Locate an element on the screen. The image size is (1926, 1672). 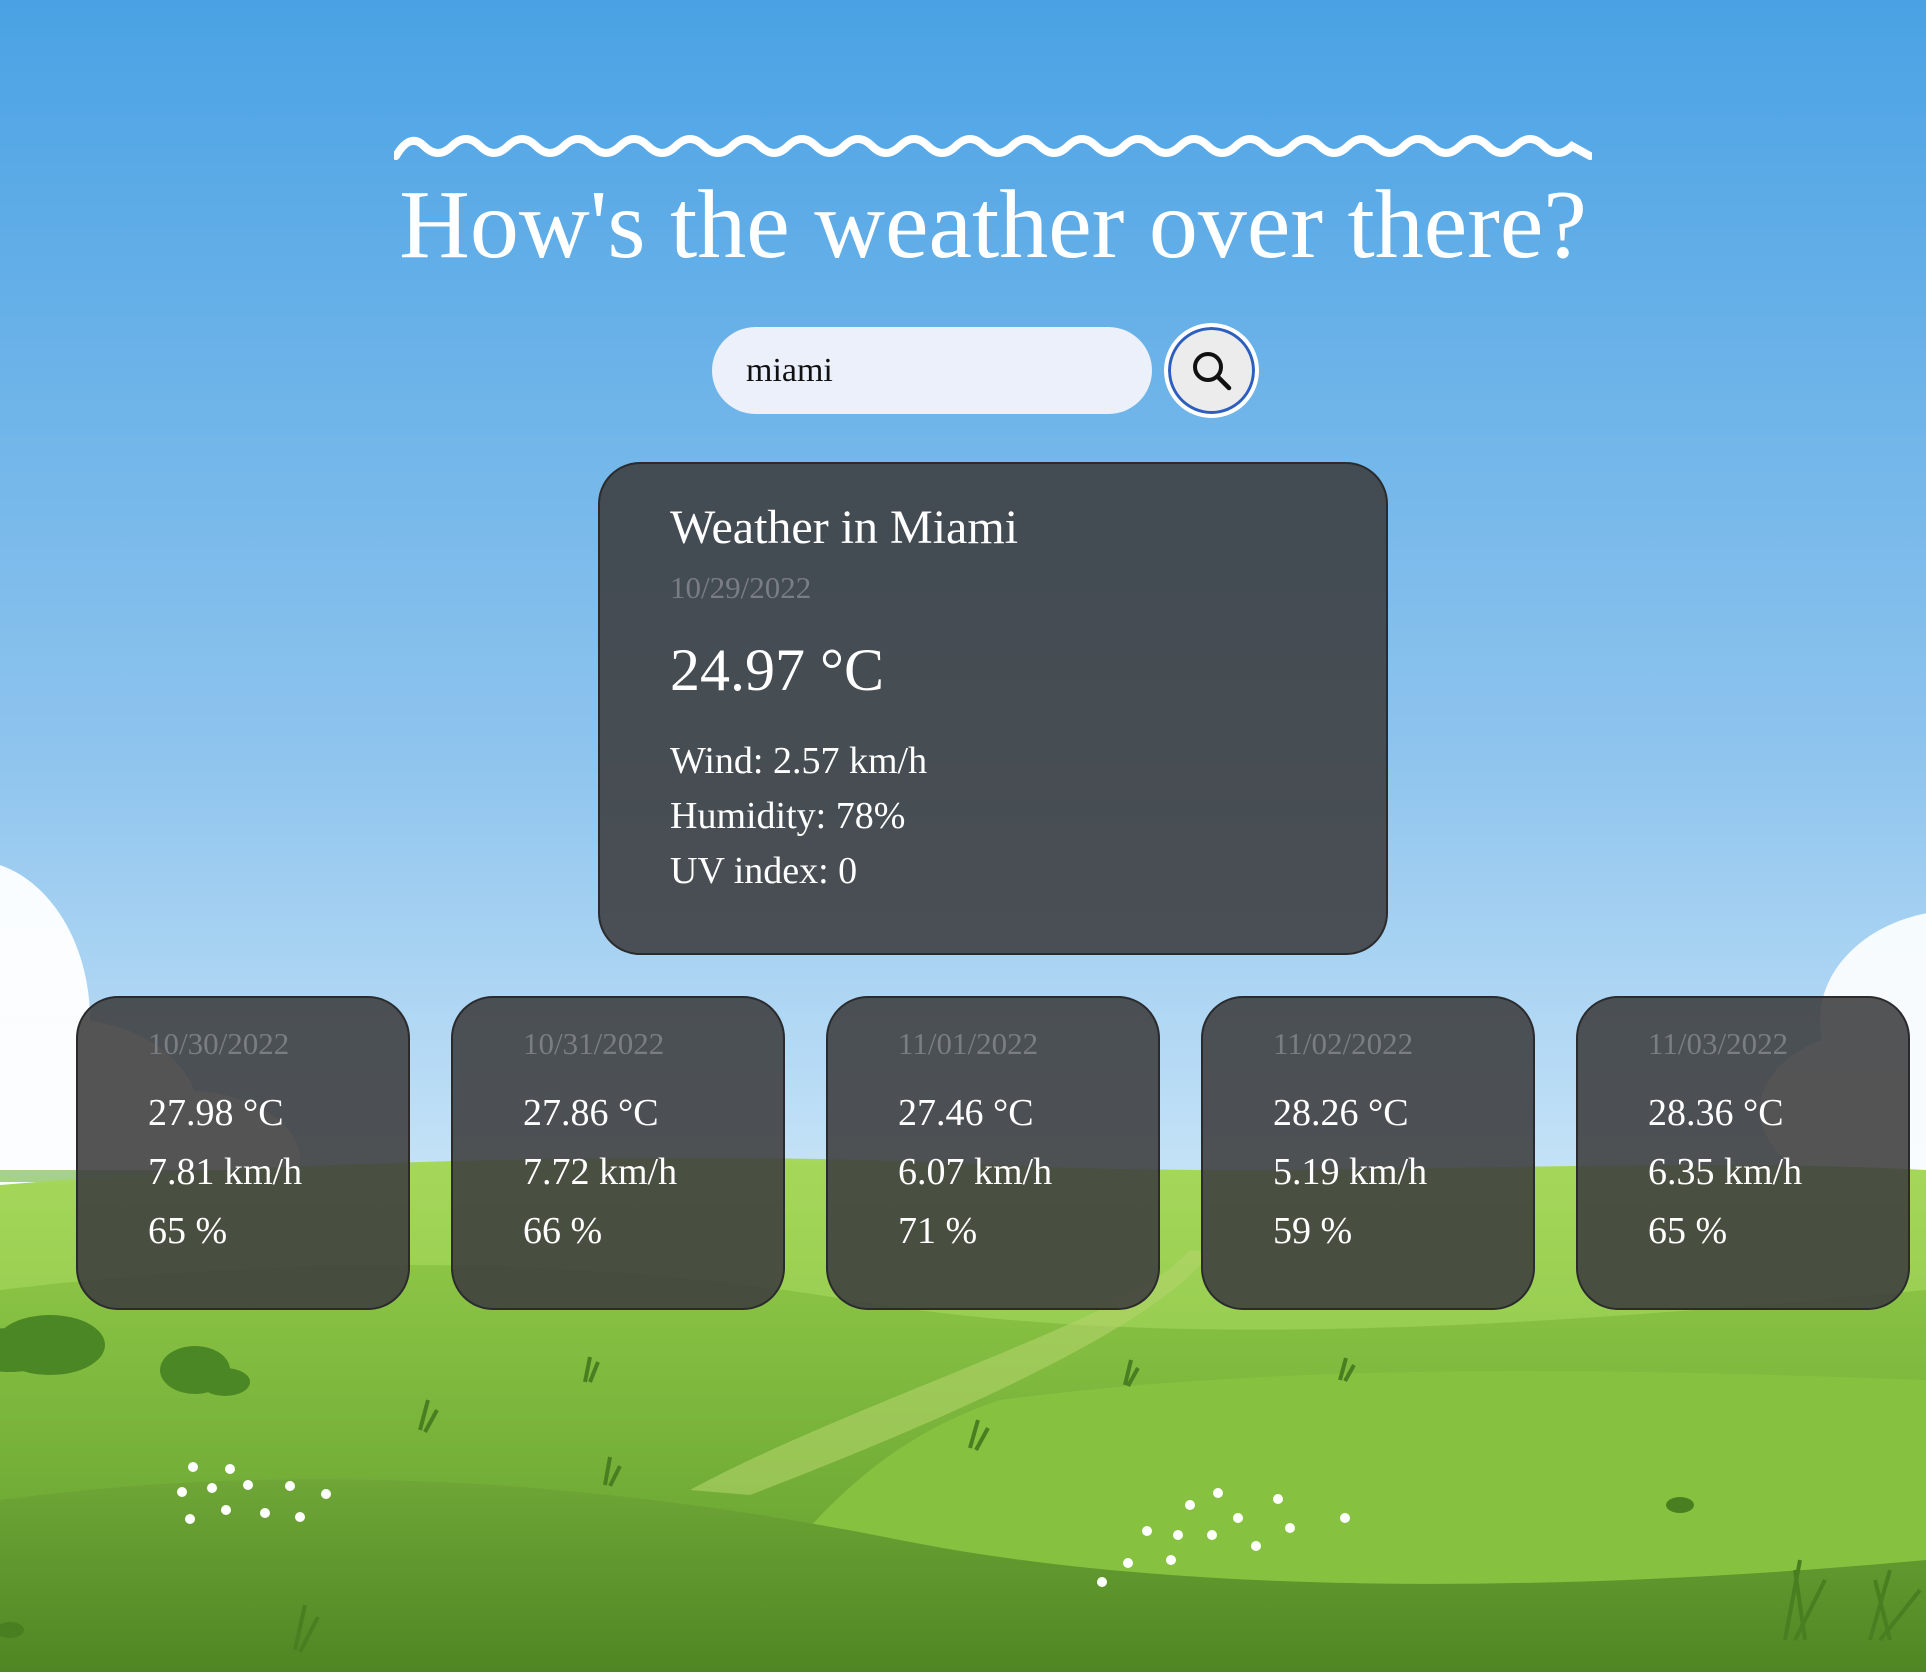
forecast-card: 10/30/2022 27.98 °C 7.81 km/h 65 % is located at coordinates (243, 1153).